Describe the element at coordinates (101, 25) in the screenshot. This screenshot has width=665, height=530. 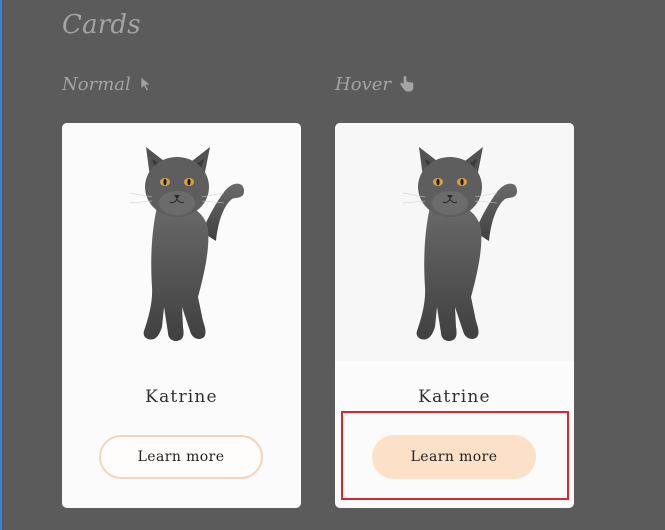
I see `page-title: Cards` at that location.